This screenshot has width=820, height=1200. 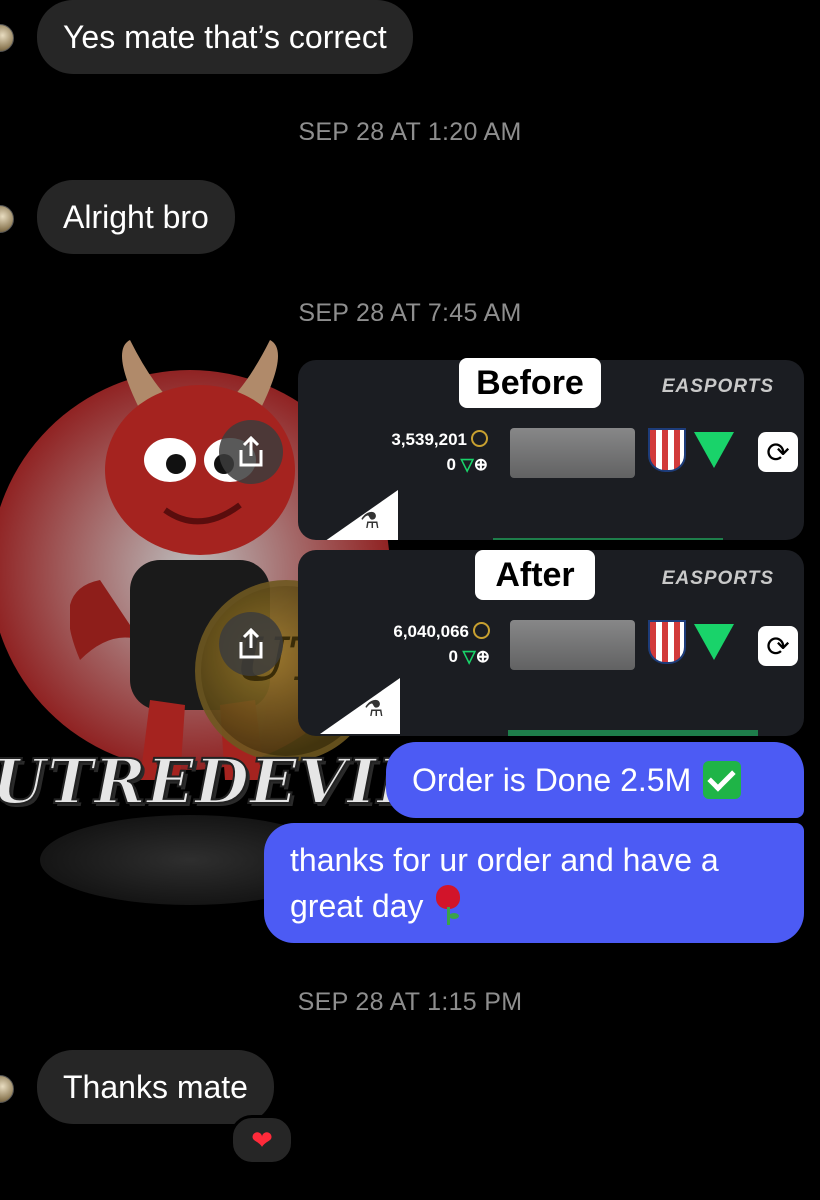 I want to click on incoming-message-1: Yes mate that’s correct, so click(x=225, y=37).